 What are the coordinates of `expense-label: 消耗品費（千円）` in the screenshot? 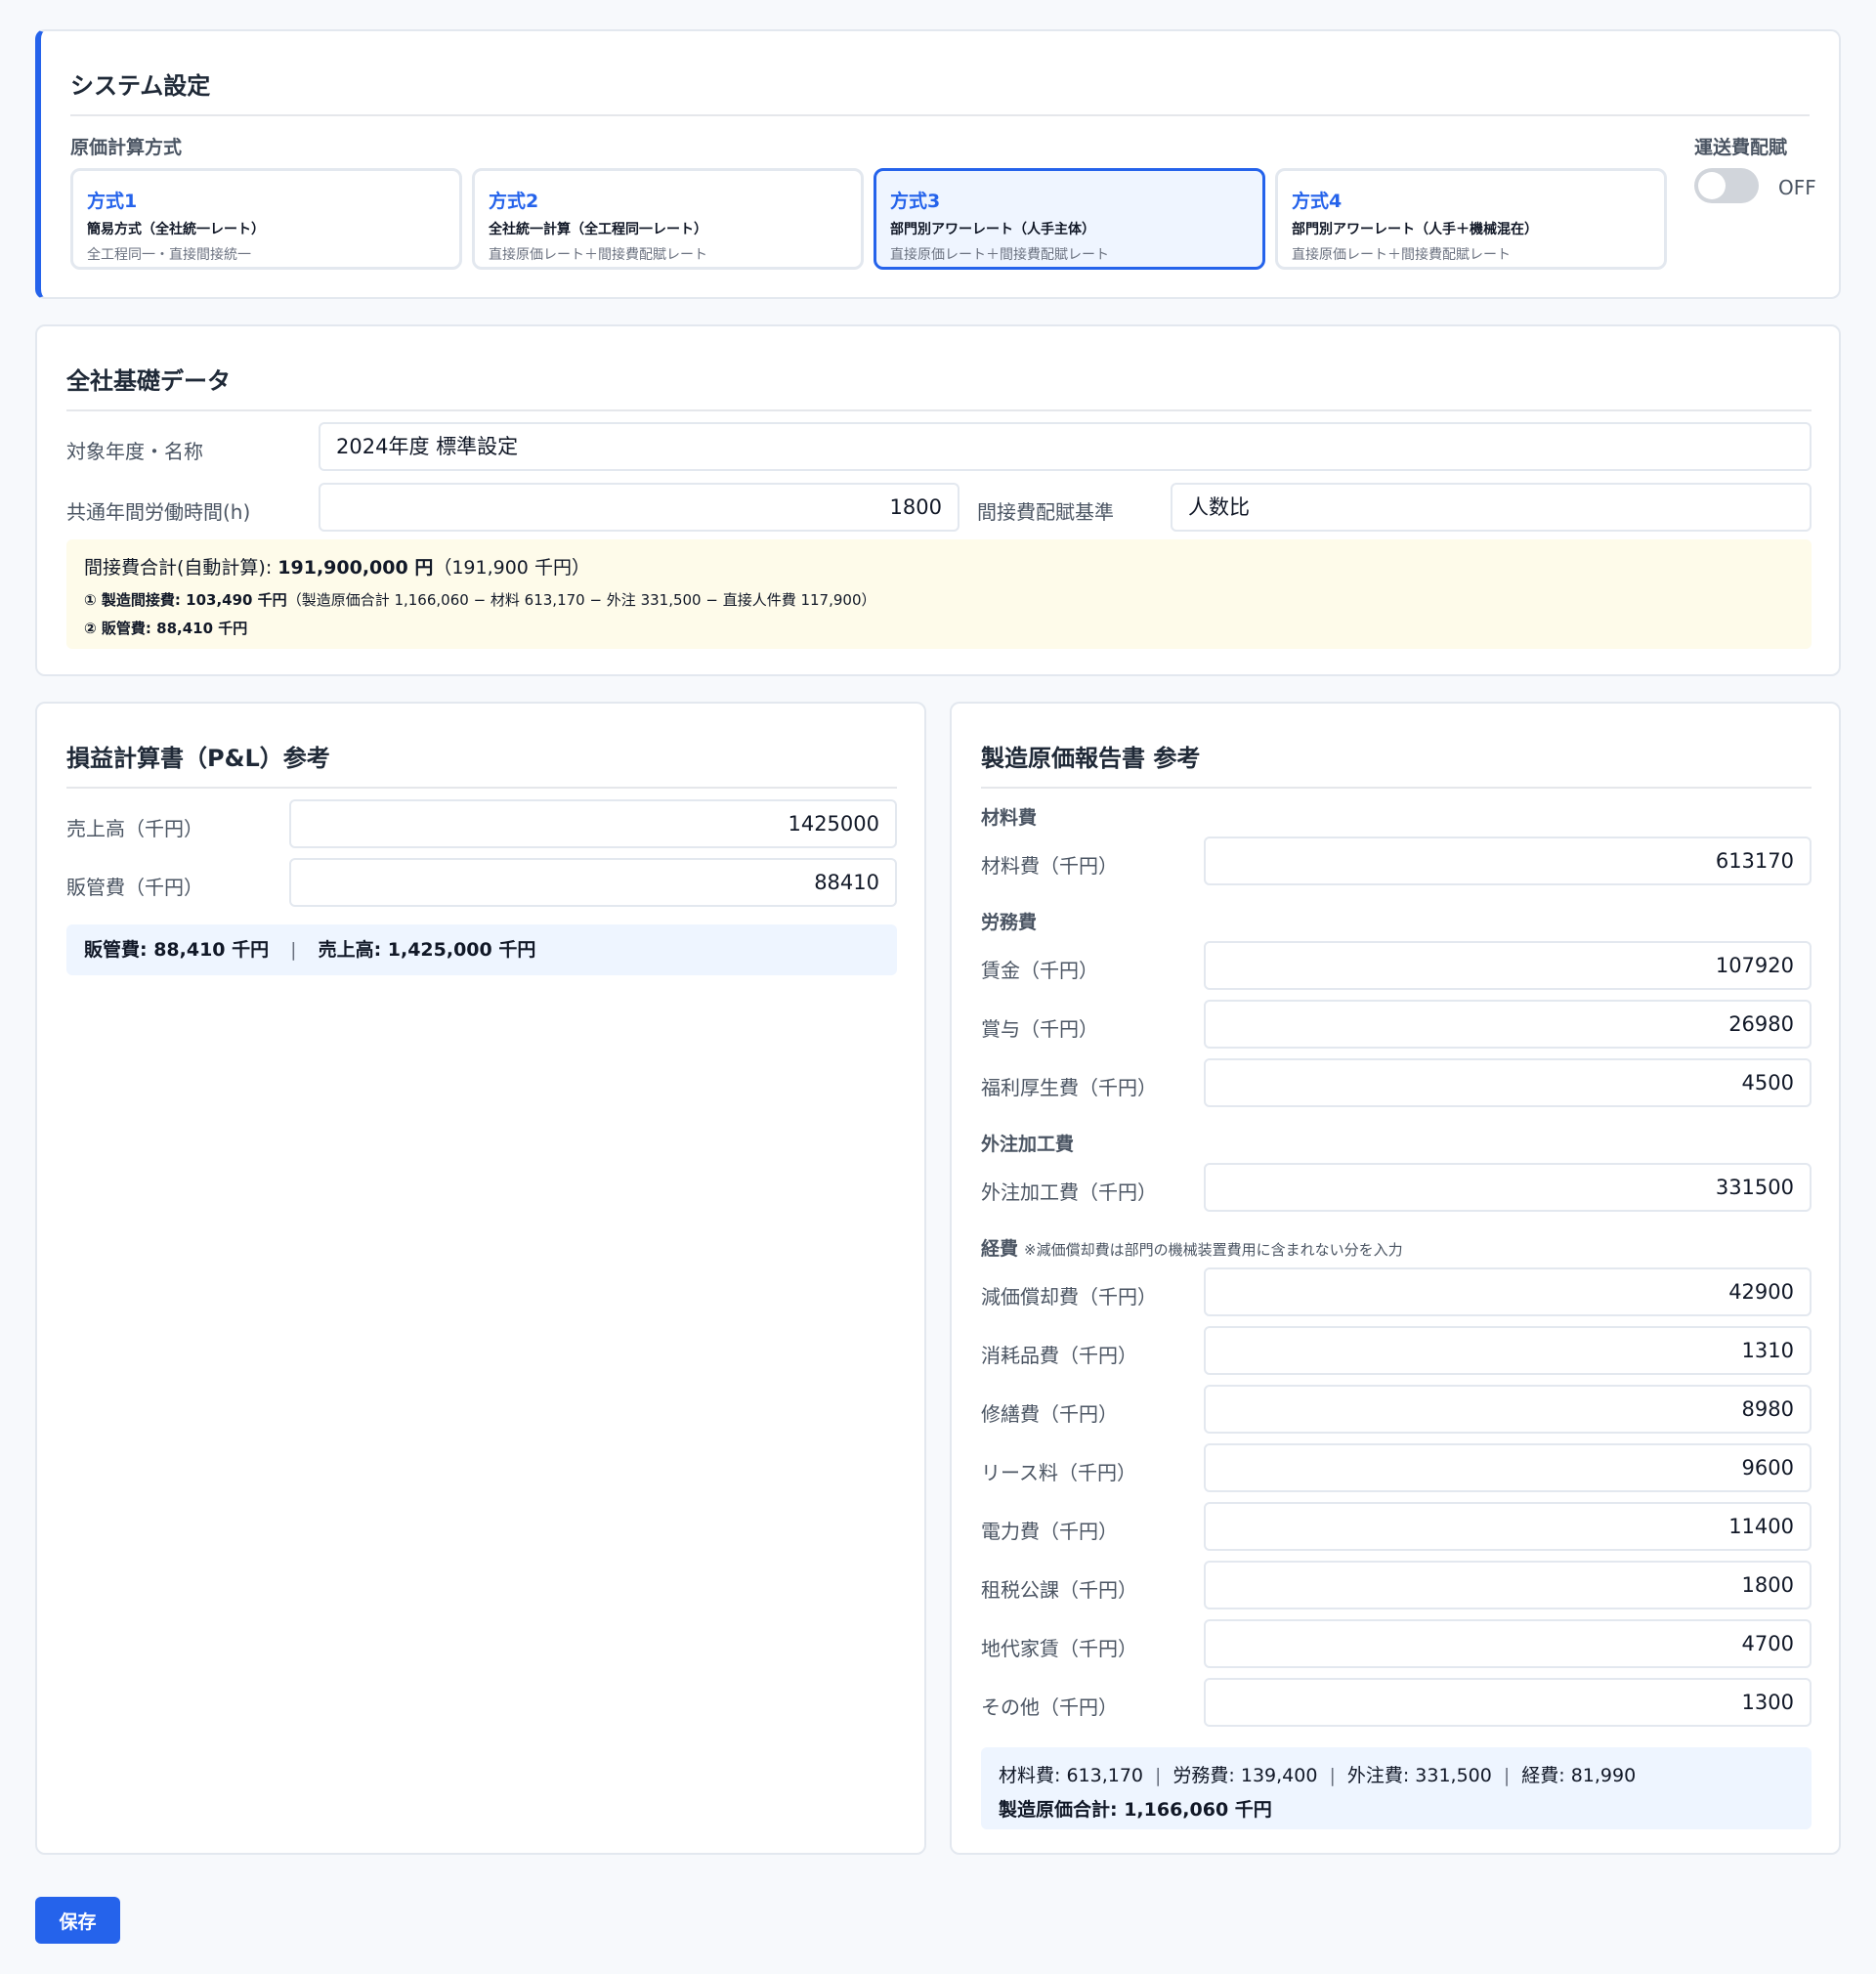 It's located at (1059, 1355).